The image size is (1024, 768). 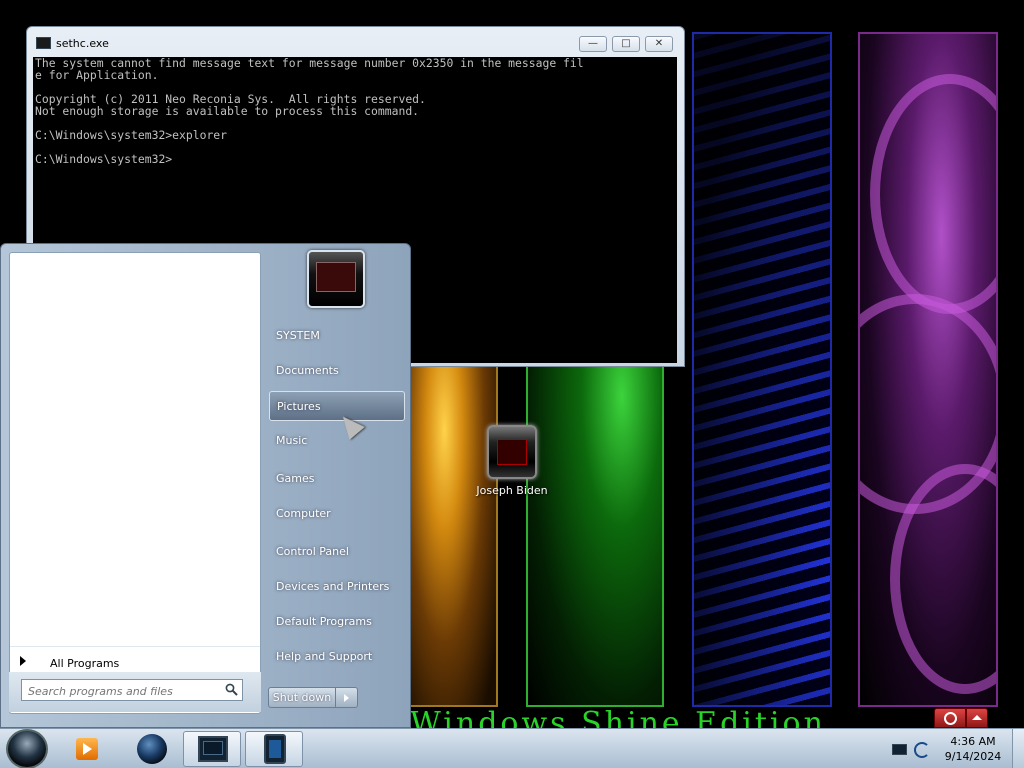 What do you see at coordinates (87, 749) in the screenshot?
I see `media-player-icon` at bounding box center [87, 749].